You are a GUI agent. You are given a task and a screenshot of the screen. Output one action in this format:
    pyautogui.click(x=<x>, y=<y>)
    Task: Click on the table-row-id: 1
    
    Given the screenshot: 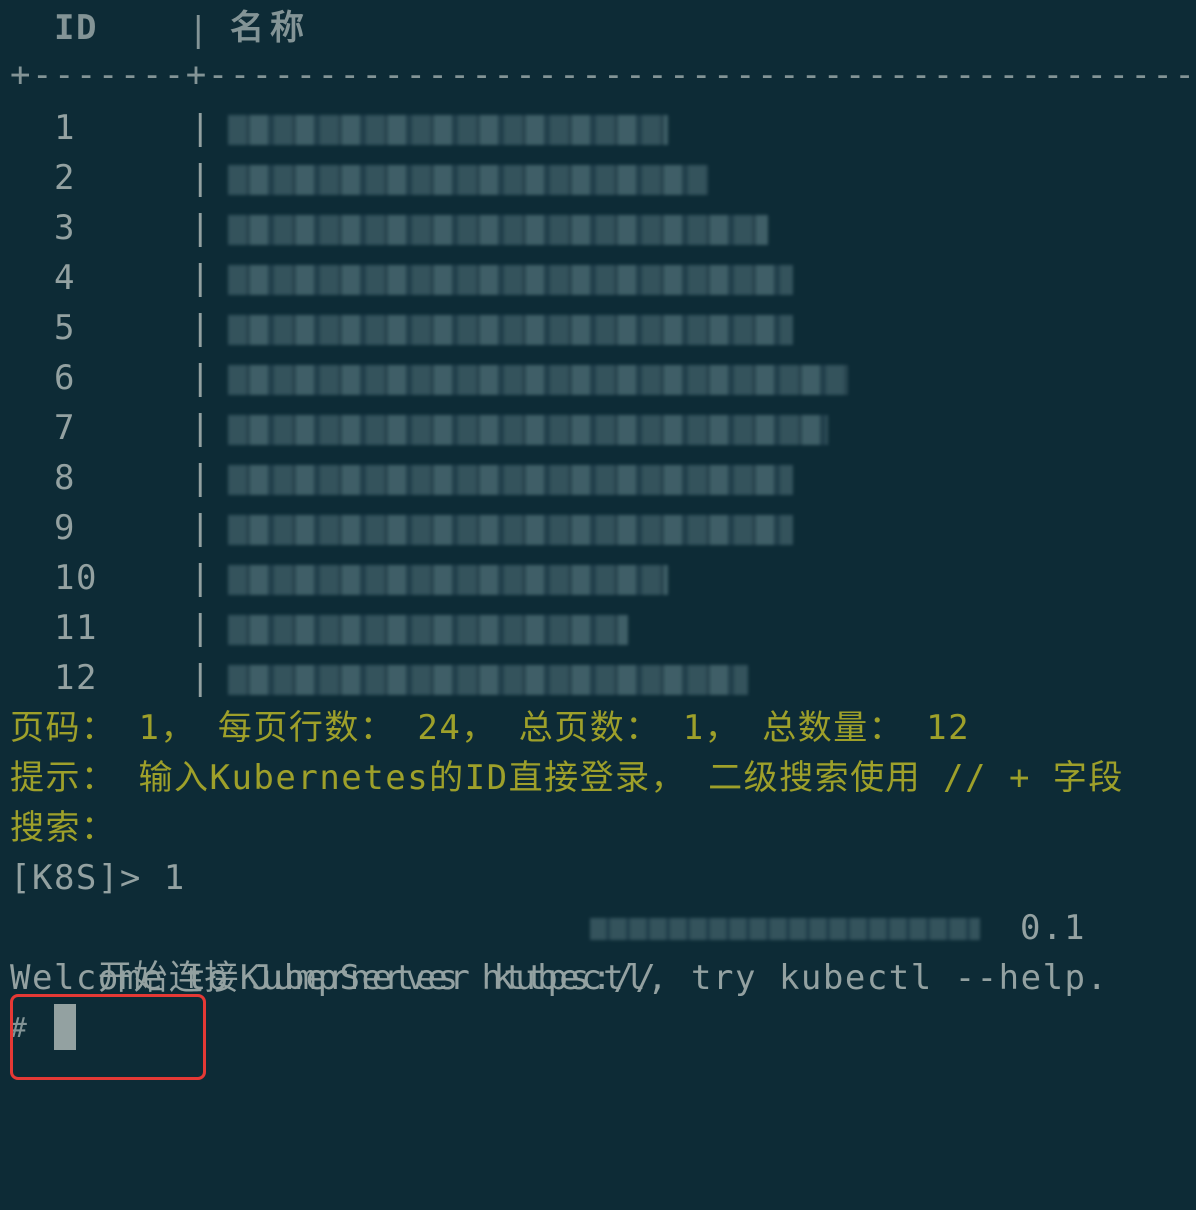 What is the action you would take?
    pyautogui.click(x=65, y=128)
    